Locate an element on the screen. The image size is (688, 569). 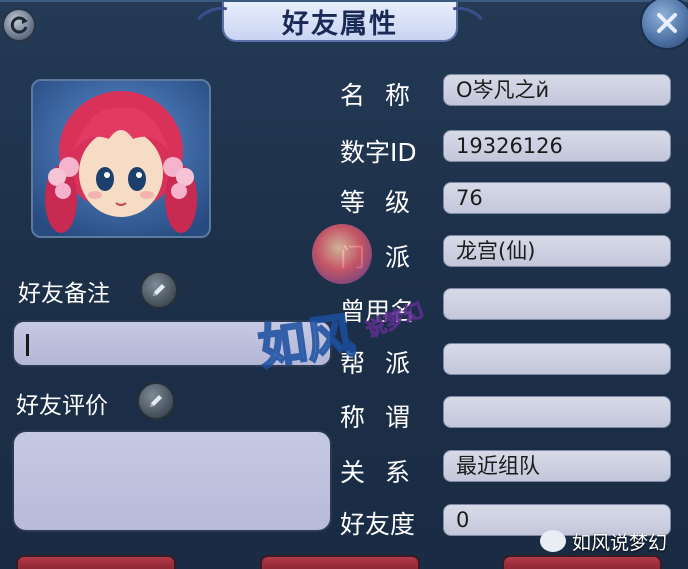
level-label: 等 级 is located at coordinates (378, 202).